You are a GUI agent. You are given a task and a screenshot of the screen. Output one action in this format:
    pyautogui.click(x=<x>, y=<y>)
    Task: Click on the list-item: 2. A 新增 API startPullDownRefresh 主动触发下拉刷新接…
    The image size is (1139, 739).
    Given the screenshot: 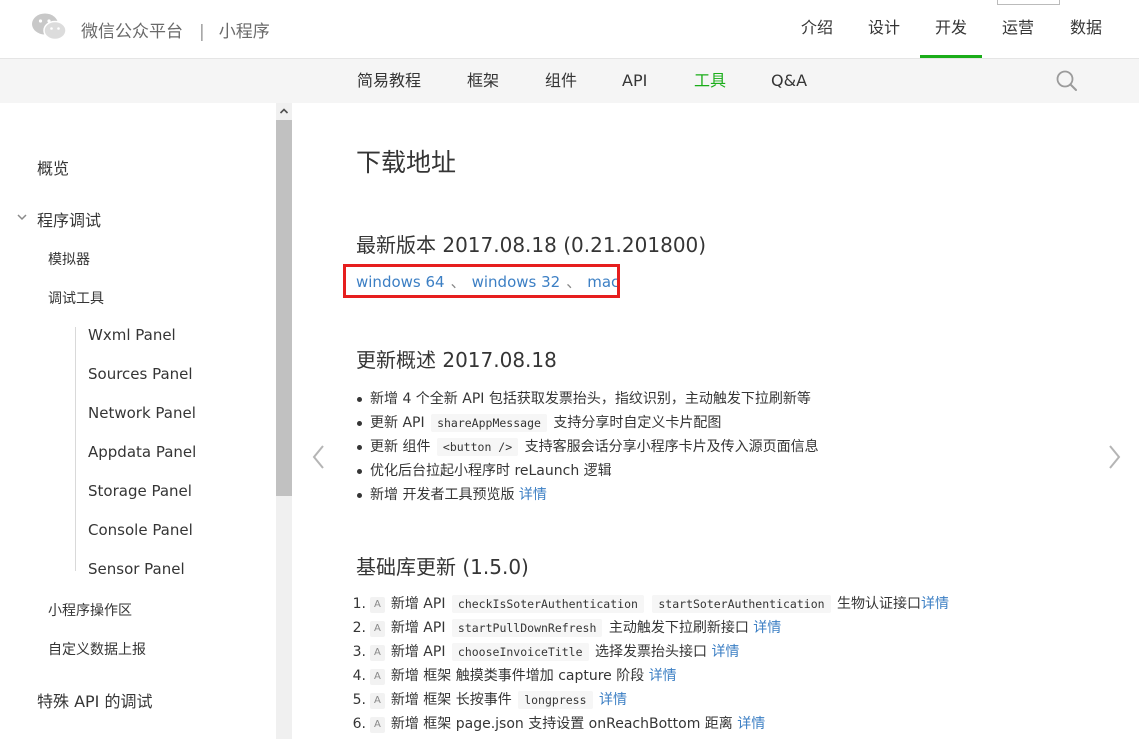 What is the action you would take?
    pyautogui.click(x=651, y=628)
    